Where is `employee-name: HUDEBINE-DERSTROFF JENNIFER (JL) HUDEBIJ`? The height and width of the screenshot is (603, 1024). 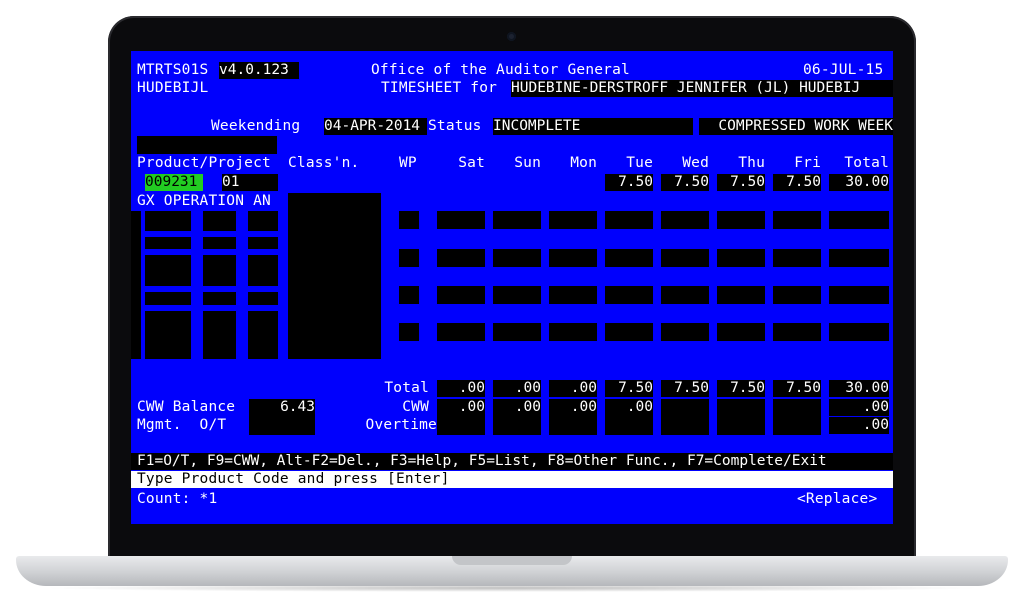 employee-name: HUDEBINE-DERSTROFF JENNIFER (JL) HUDEBIJ is located at coordinates (702, 88).